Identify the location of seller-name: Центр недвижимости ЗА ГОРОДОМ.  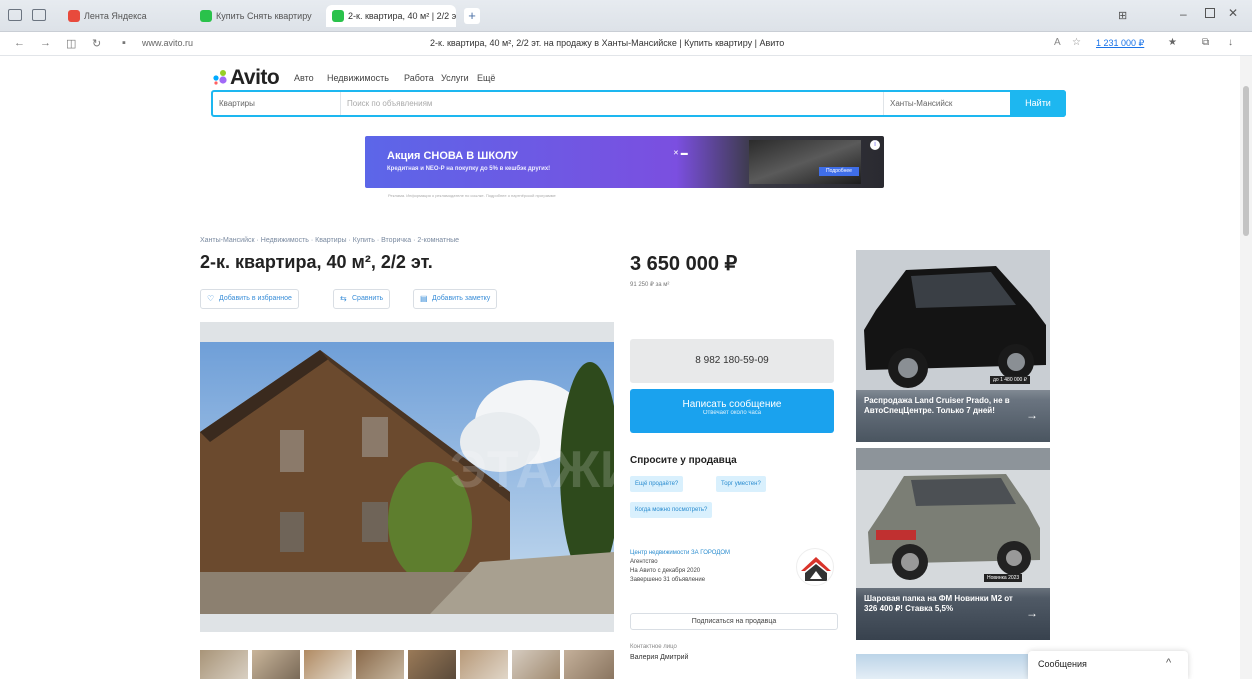
(680, 553).